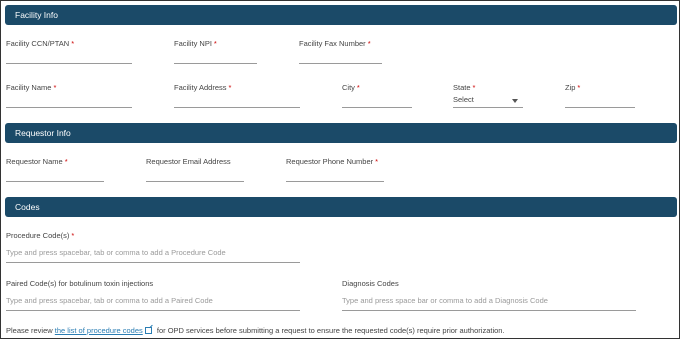 The image size is (680, 339). Describe the element at coordinates (332, 43) in the screenshot. I see `facility-fax-label: Facility Fax Number` at that location.